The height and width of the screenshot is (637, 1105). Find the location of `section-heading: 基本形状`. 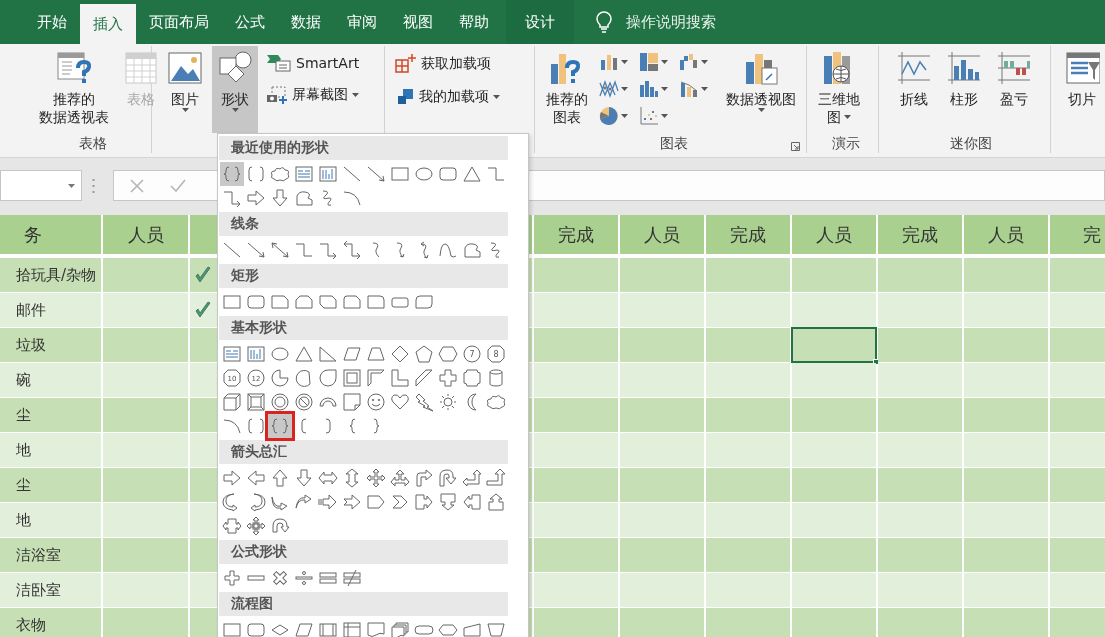

section-heading: 基本形状 is located at coordinates (363, 328).